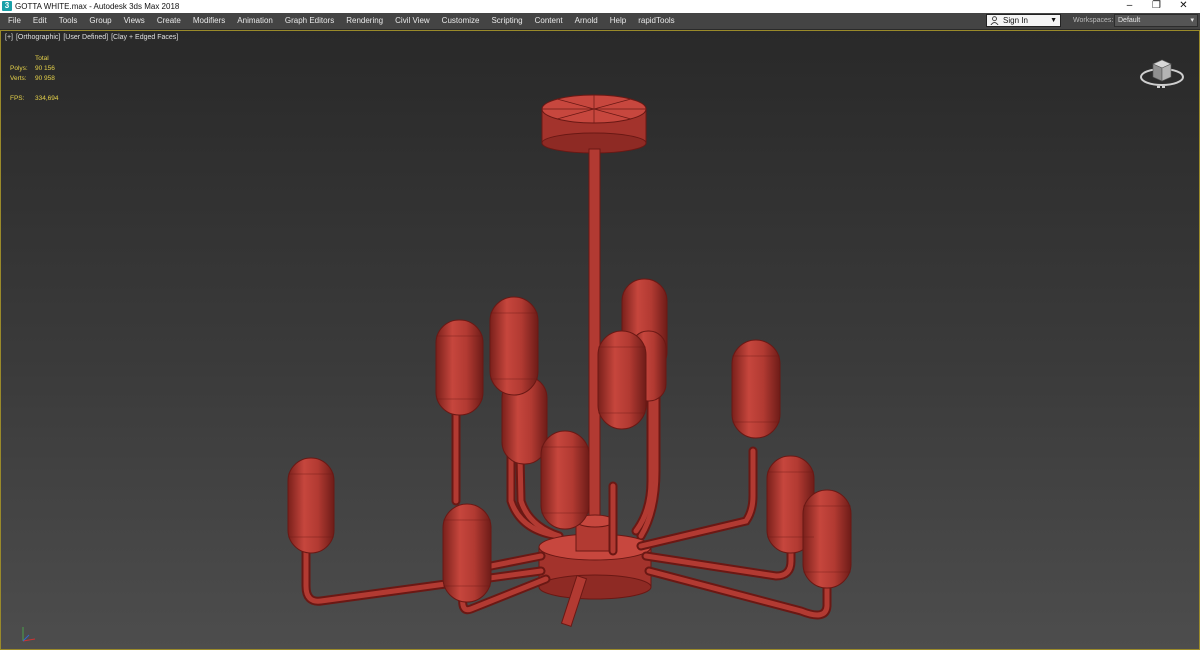  I want to click on menu-animation: Animation, so click(255, 21).